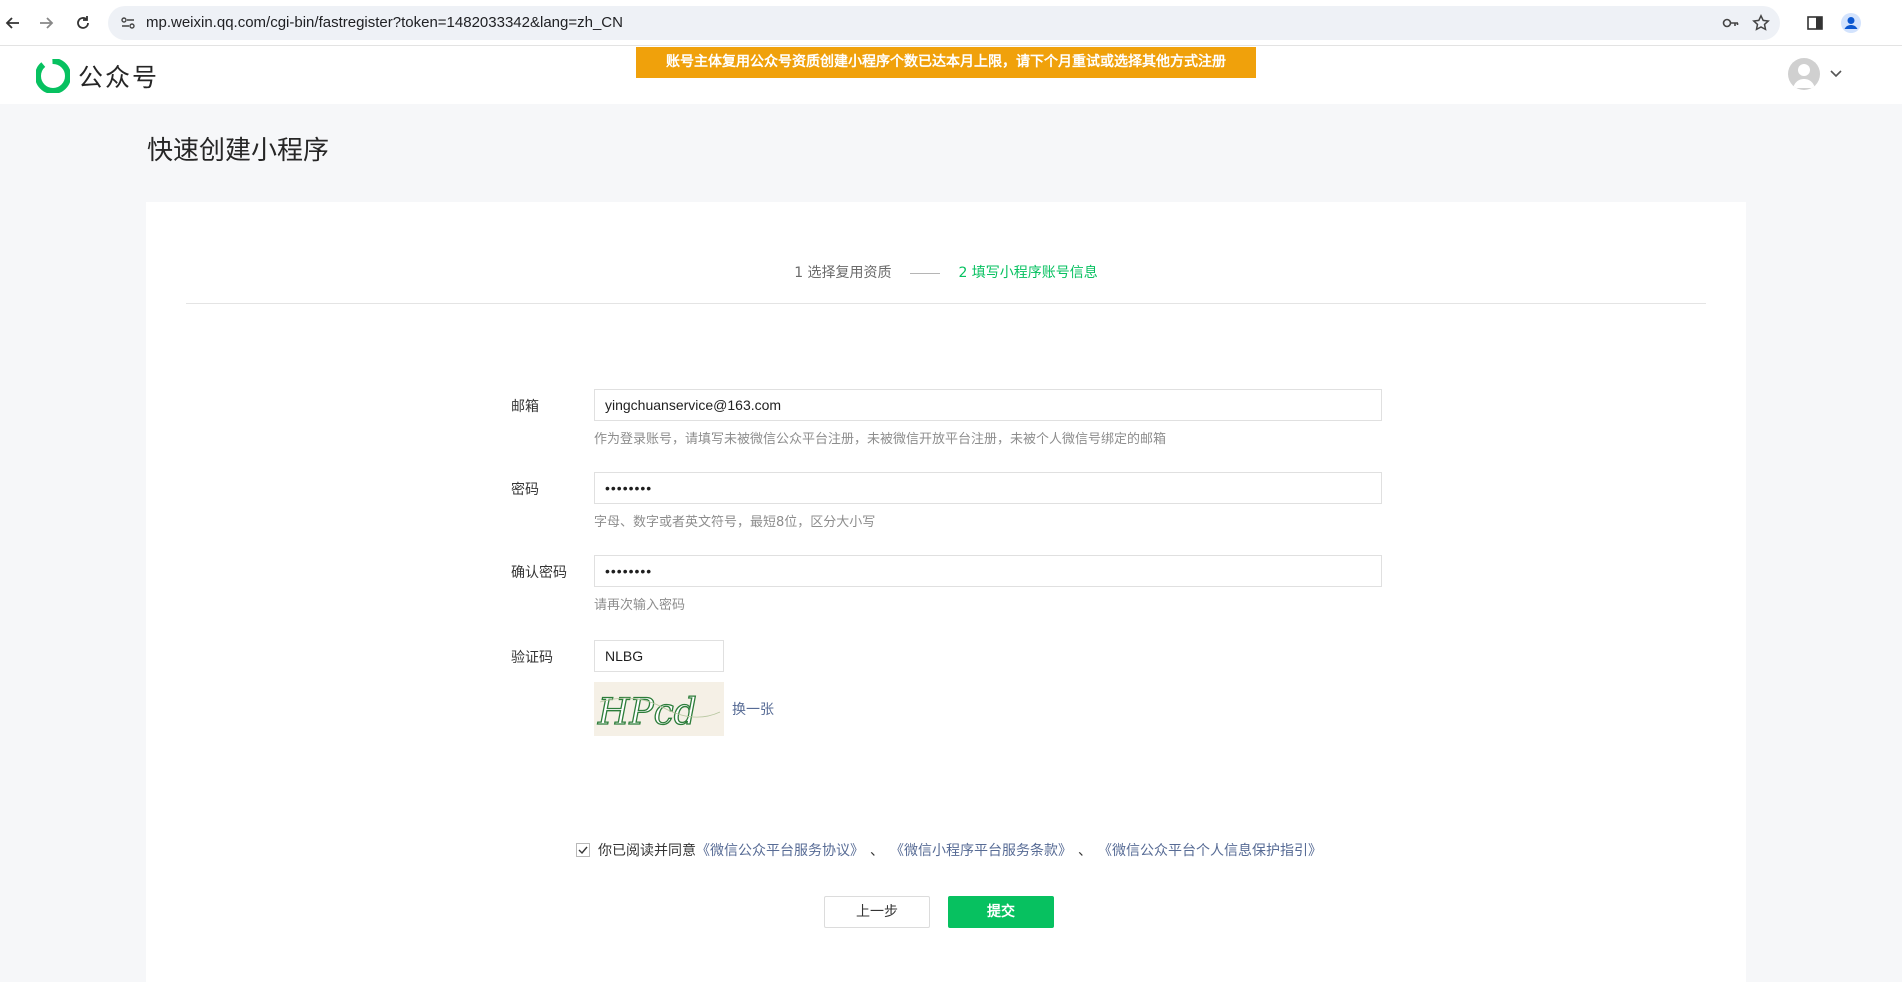  What do you see at coordinates (1836, 74) in the screenshot?
I see `chevron-down-icon` at bounding box center [1836, 74].